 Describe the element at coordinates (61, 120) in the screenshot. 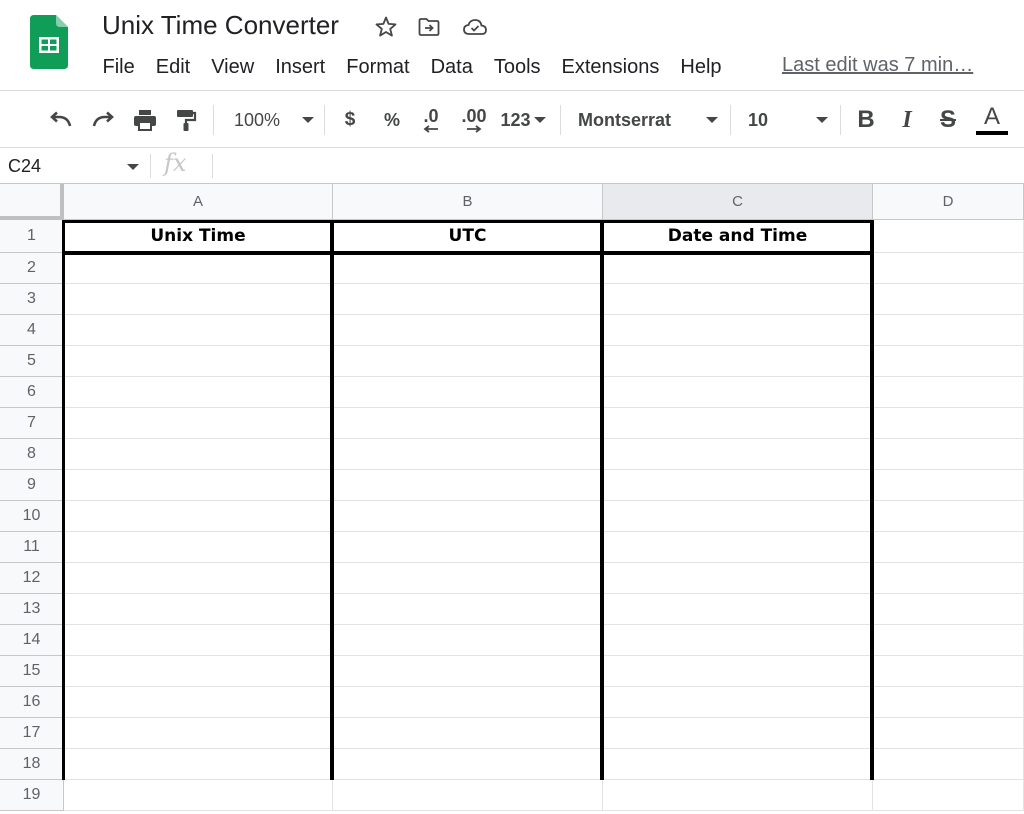

I see `undo-icon` at that location.